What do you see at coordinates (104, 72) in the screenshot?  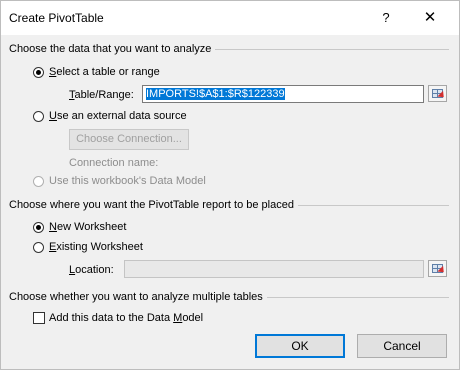 I see `select-table-label: Select a table or range` at bounding box center [104, 72].